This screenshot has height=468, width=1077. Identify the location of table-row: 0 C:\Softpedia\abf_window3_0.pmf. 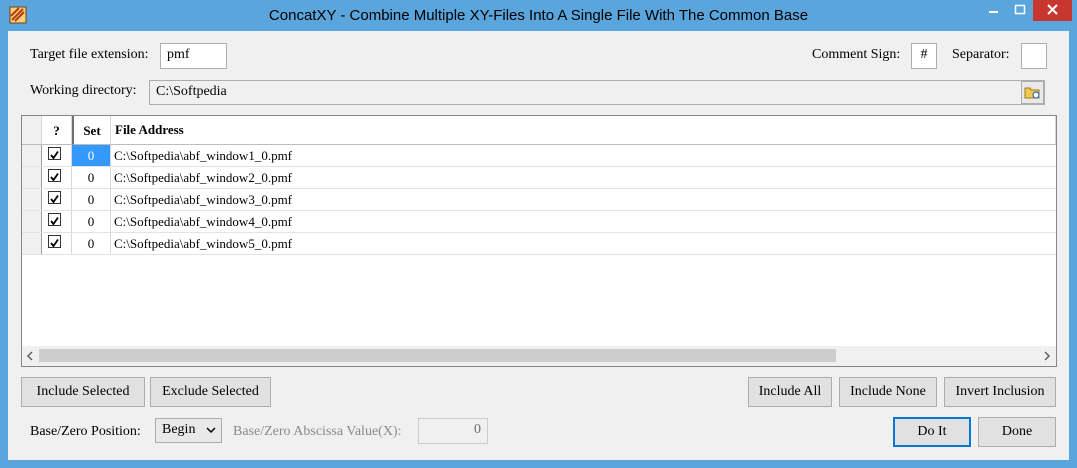
(539, 200).